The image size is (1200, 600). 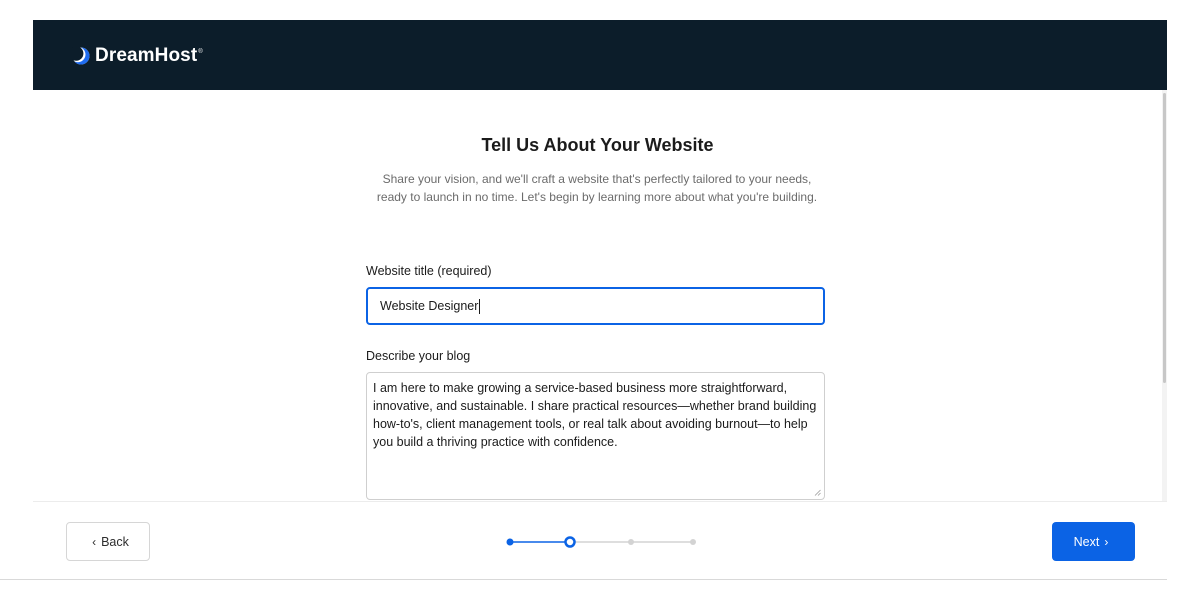 What do you see at coordinates (480, 306) in the screenshot?
I see `text-cursor` at bounding box center [480, 306].